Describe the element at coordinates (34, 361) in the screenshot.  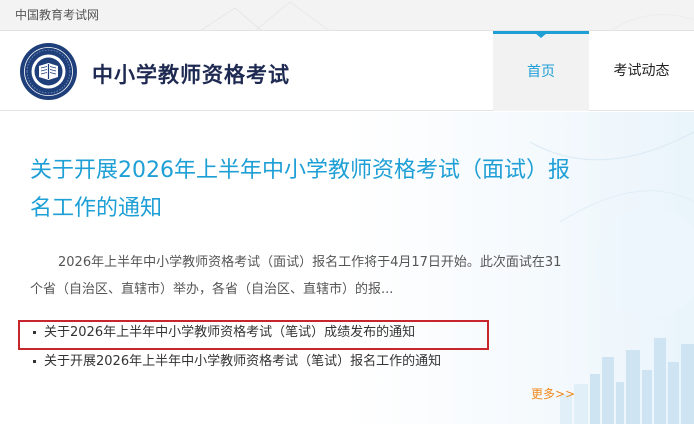
I see `bullet-icon` at that location.